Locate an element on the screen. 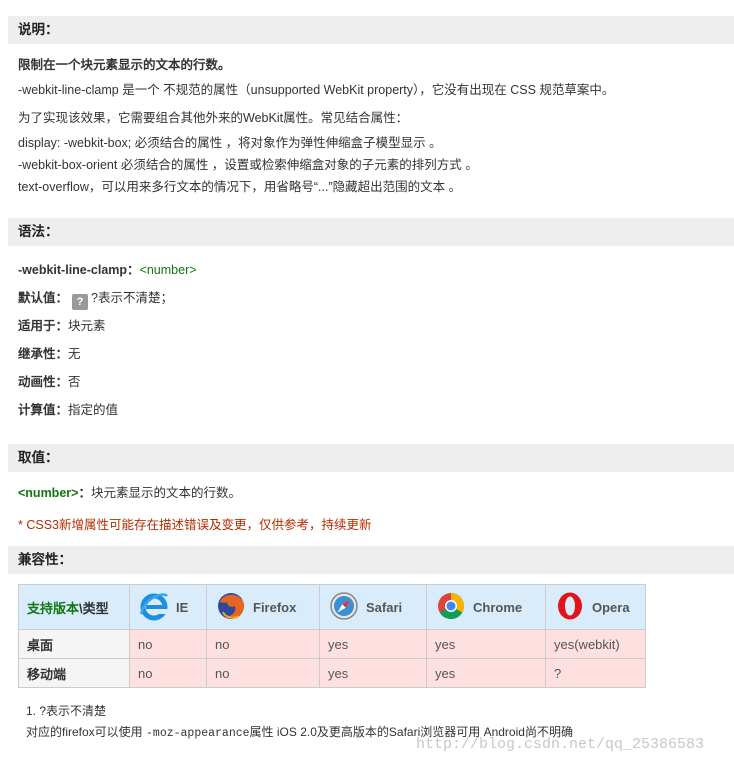 Image resolution: width=734 pixels, height=766 pixels. animate-line: 动画性：否 is located at coordinates (49, 382).